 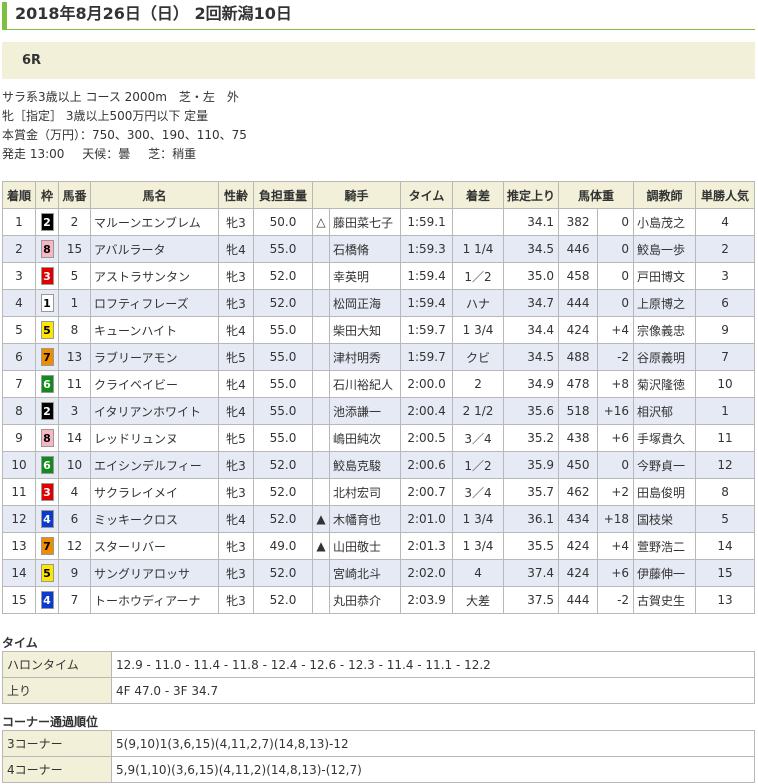 I want to click on result-trainer-link: 菊沢隆徳, so click(x=661, y=385).